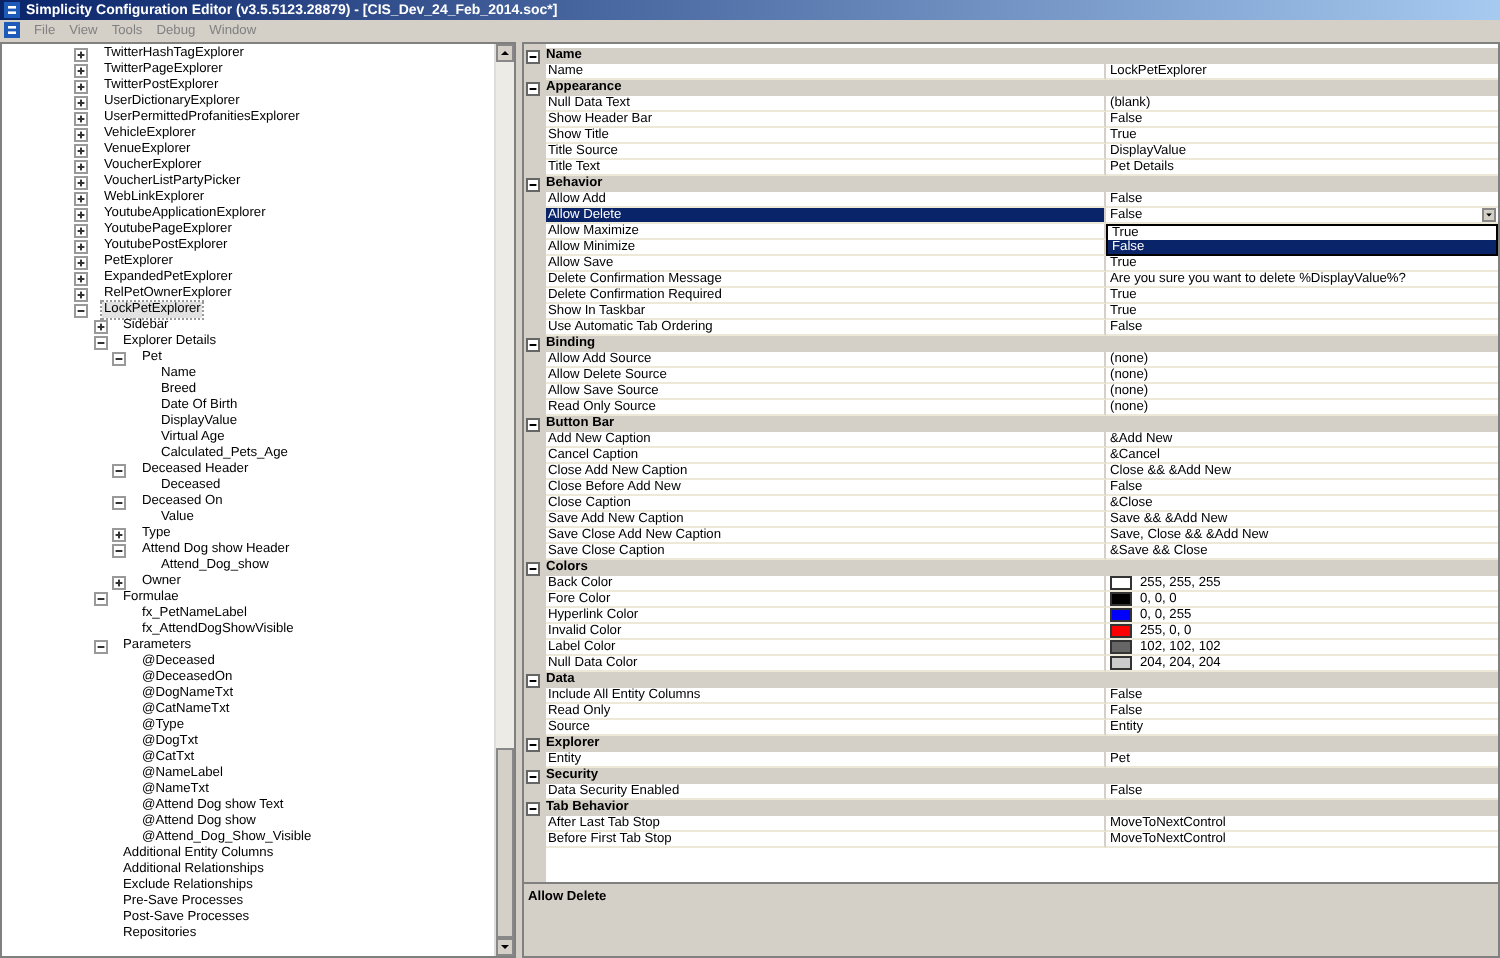 The width and height of the screenshot is (1500, 958). What do you see at coordinates (505, 947) in the screenshot?
I see `scroll-down-icon` at bounding box center [505, 947].